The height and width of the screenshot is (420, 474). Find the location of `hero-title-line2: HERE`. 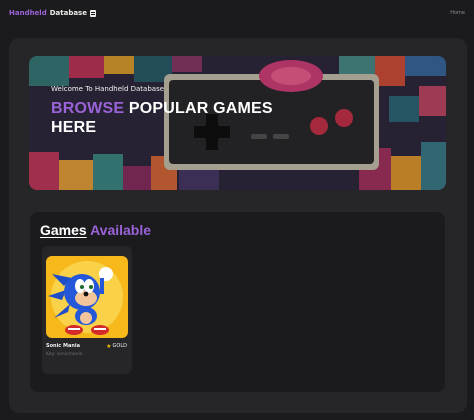

hero-title-line2: HERE is located at coordinates (74, 127).